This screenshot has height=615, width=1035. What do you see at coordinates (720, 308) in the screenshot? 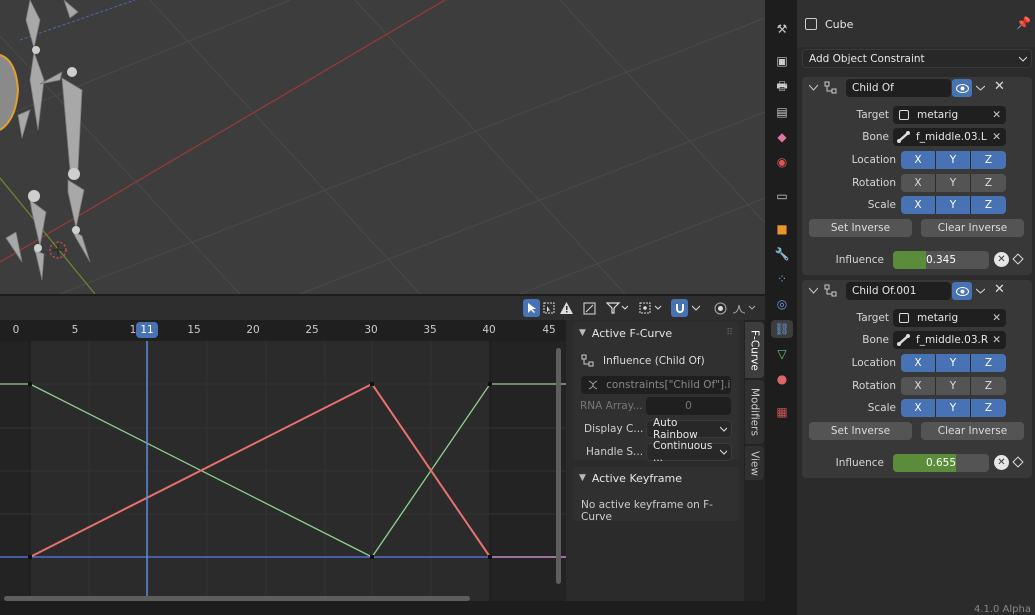
I see `proportional-edit-icon` at bounding box center [720, 308].